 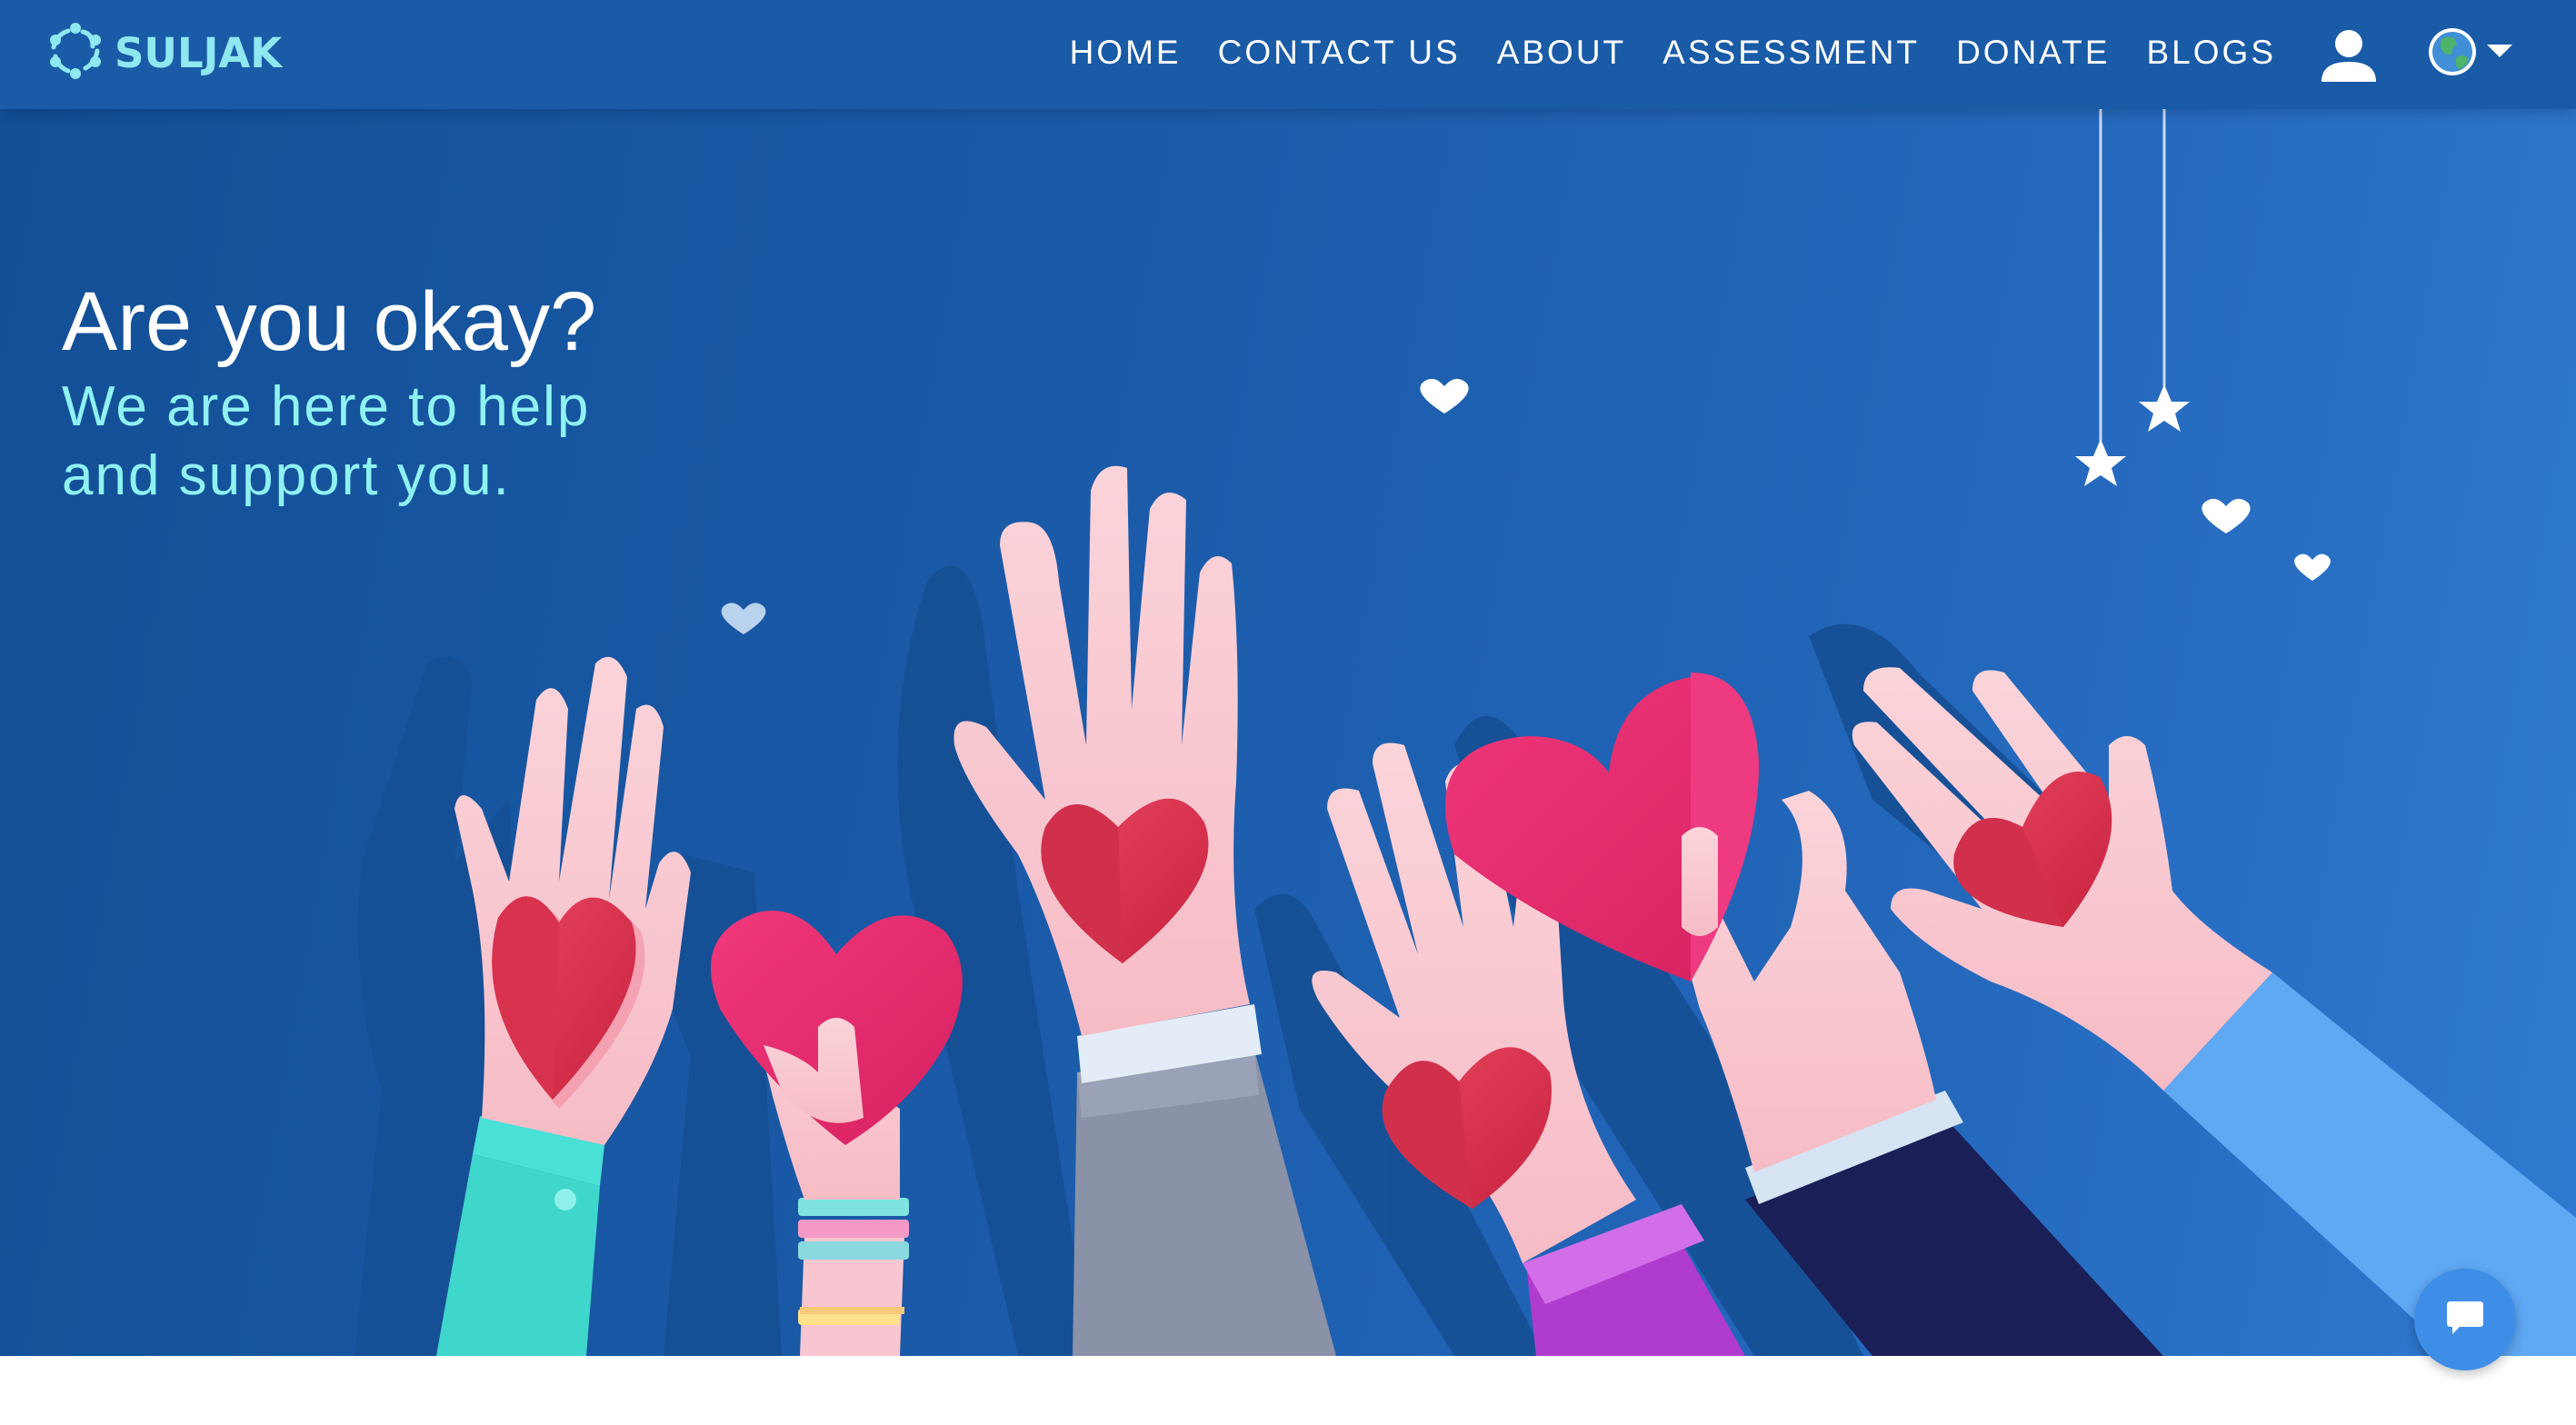 What do you see at coordinates (199, 52) in the screenshot?
I see `brand-name: SULJAK` at bounding box center [199, 52].